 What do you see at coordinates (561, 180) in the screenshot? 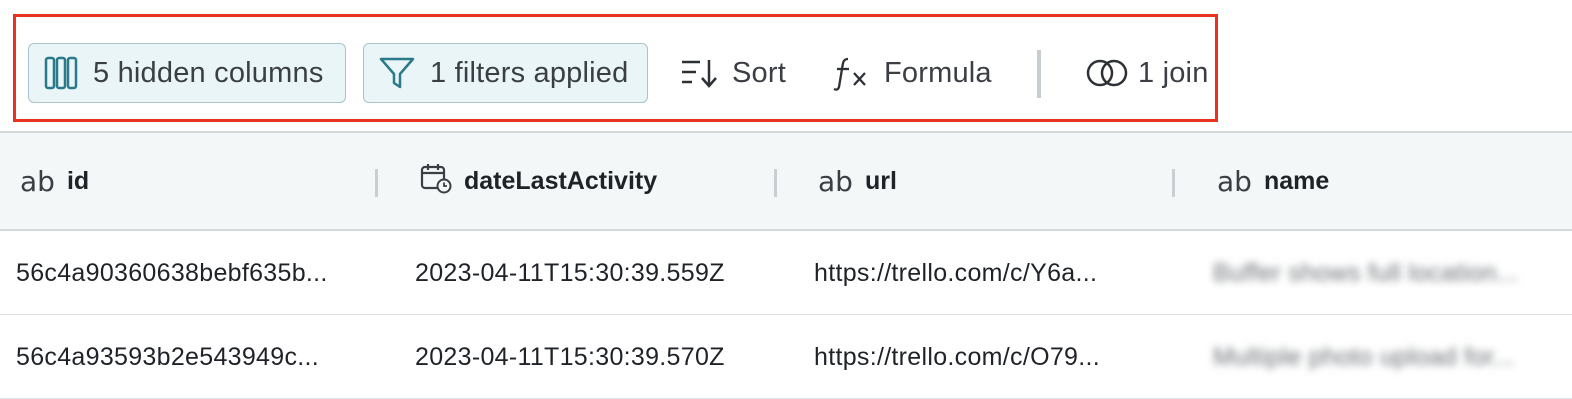
I see `column-header-label: dateLastActivity` at bounding box center [561, 180].